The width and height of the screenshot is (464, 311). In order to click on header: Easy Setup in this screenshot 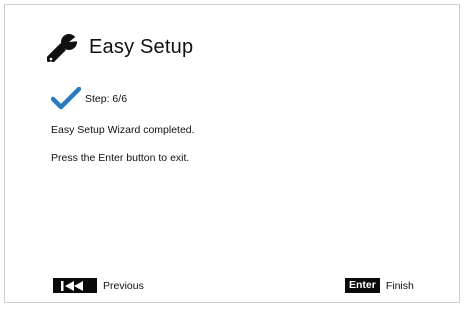, I will do `click(120, 47)`.